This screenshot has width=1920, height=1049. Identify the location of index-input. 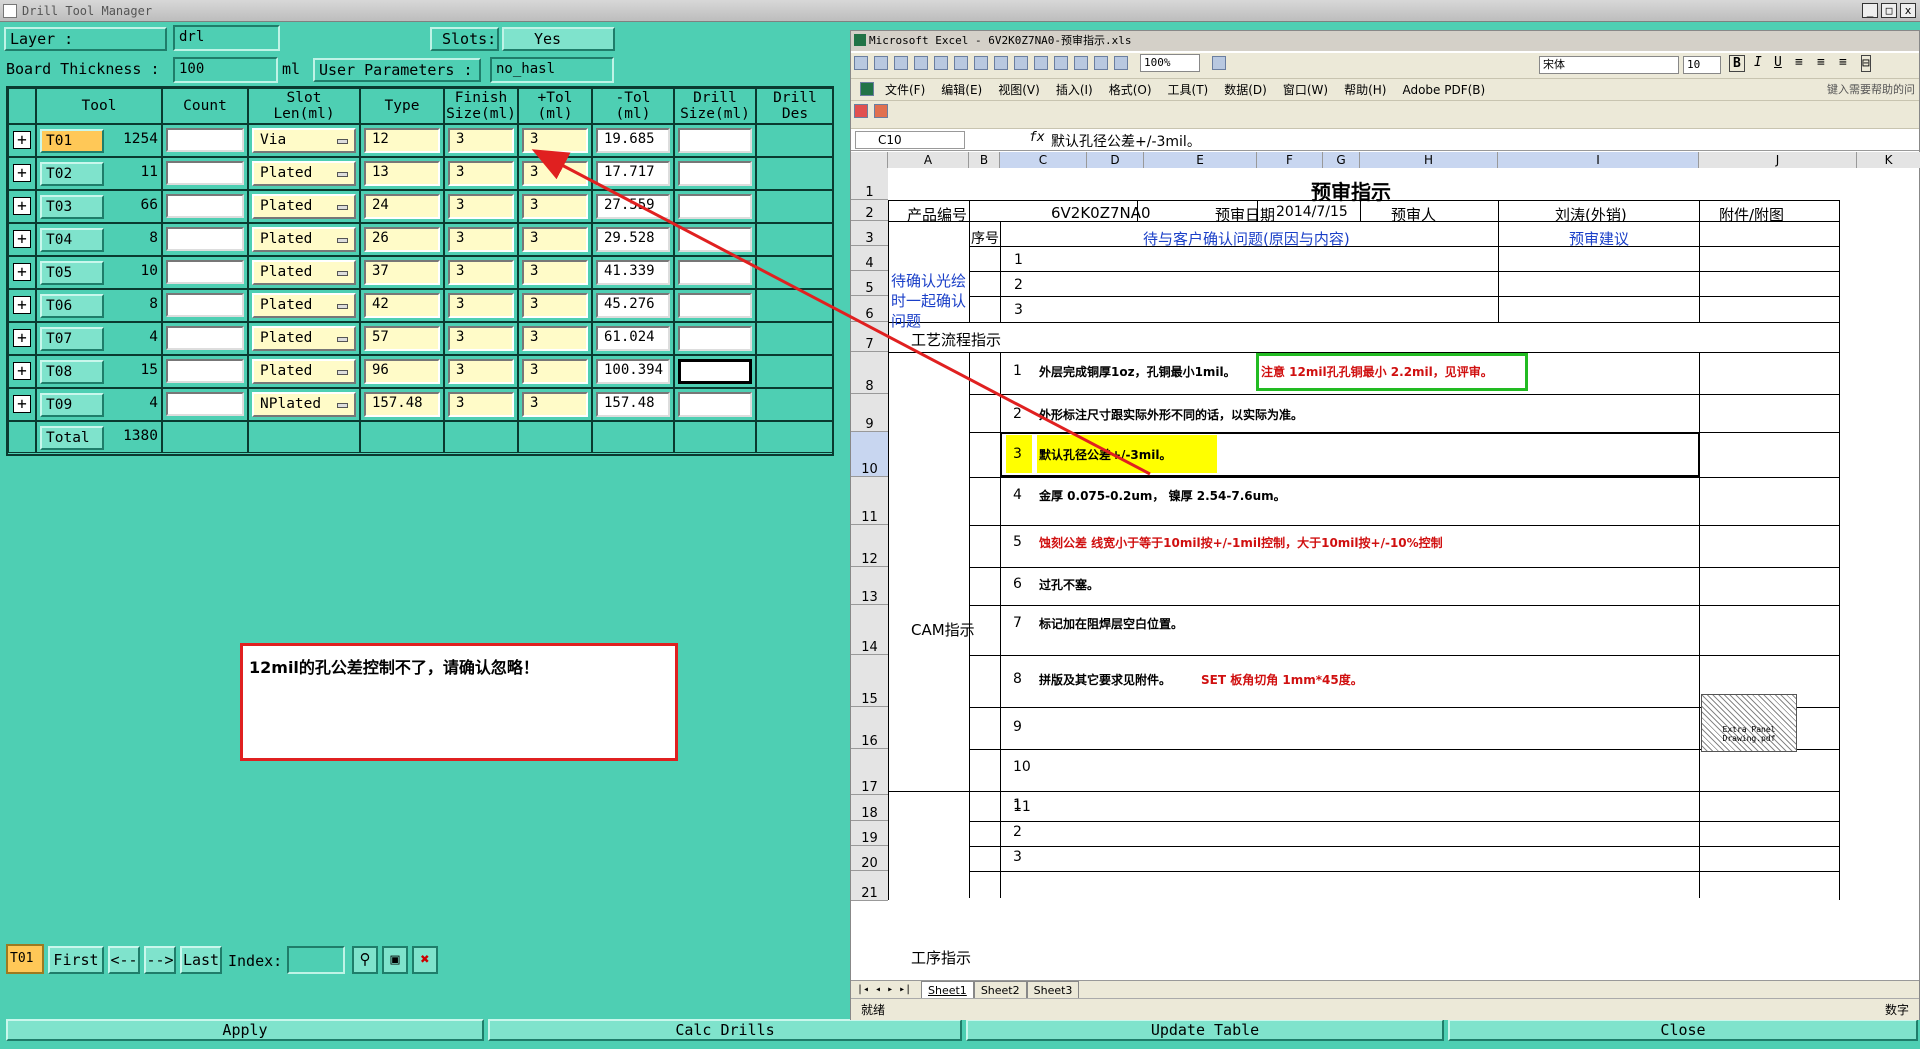
(316, 960).